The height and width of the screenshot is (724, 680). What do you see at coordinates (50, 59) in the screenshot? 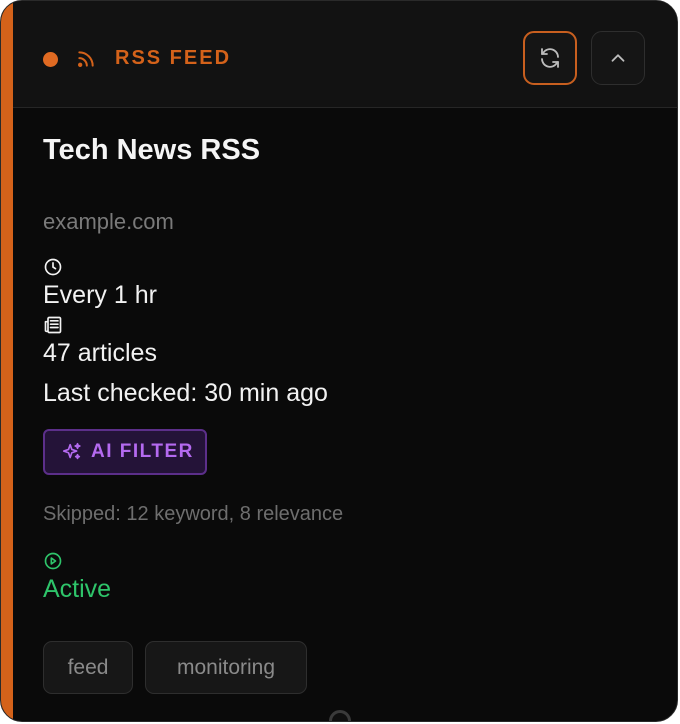
I see `status-dot` at bounding box center [50, 59].